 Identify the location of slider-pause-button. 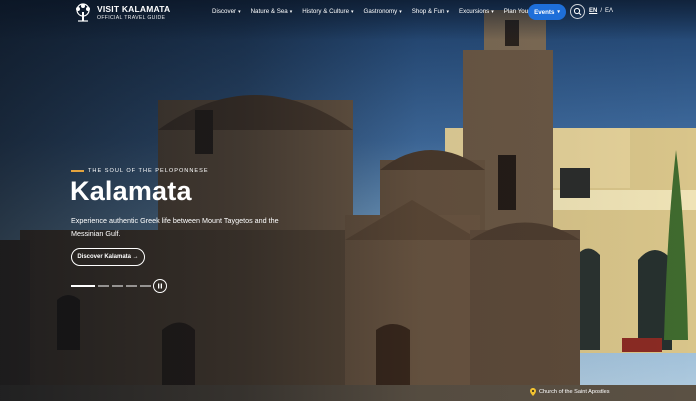
(160, 286).